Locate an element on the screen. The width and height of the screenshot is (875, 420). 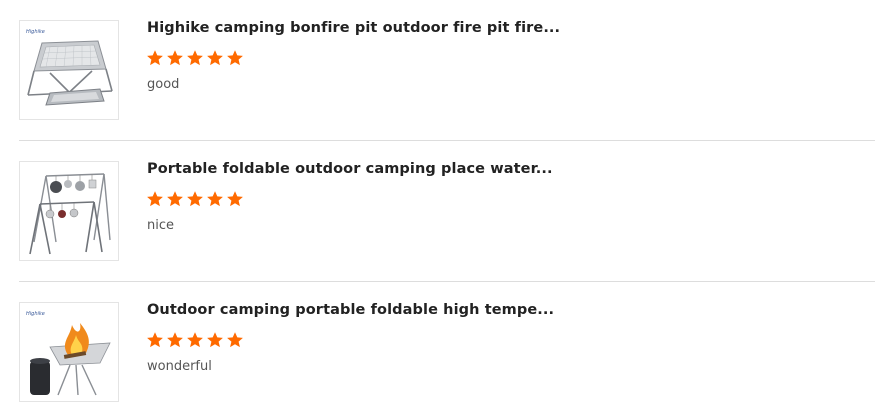
fire-stand-product-image: Highike is located at coordinates (69, 352).